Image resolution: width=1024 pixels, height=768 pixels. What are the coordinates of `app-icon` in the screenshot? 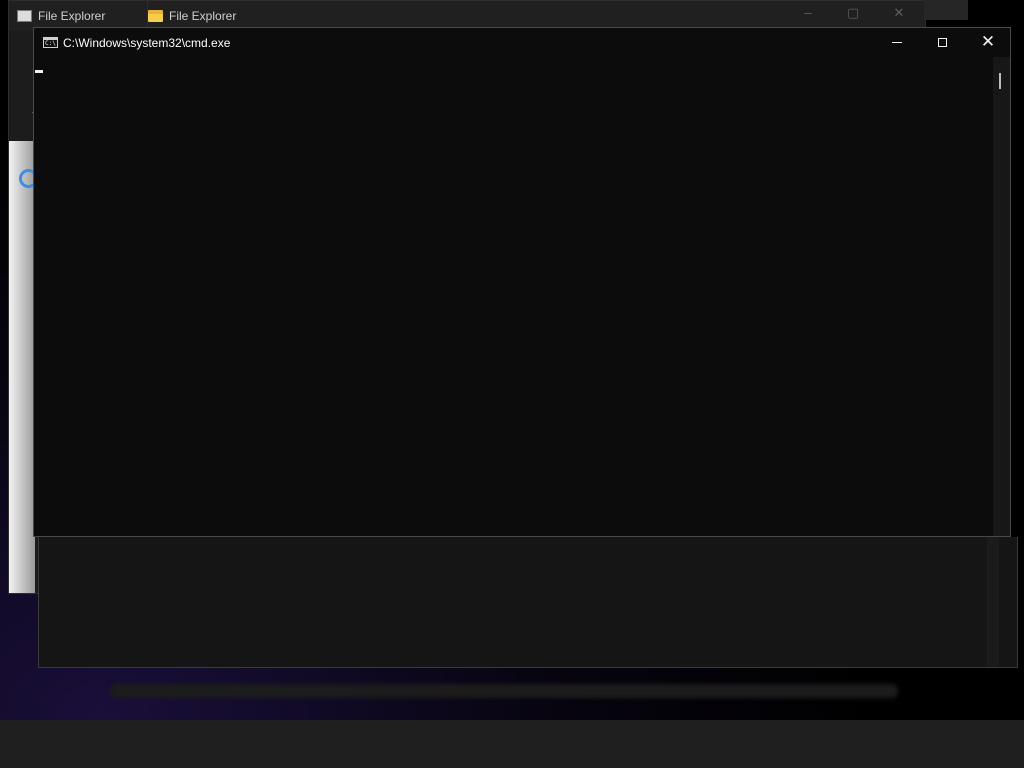 It's located at (24, 16).